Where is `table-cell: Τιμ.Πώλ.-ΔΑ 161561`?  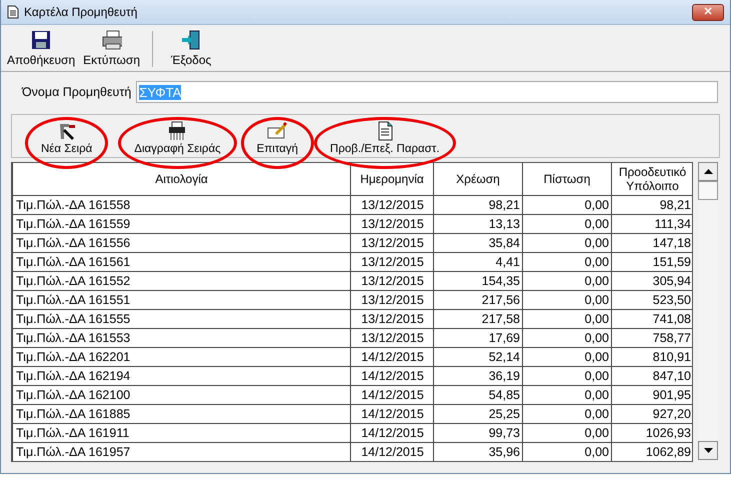 table-cell: Τιμ.Πώλ.-ΔΑ 161561 is located at coordinates (181, 262).